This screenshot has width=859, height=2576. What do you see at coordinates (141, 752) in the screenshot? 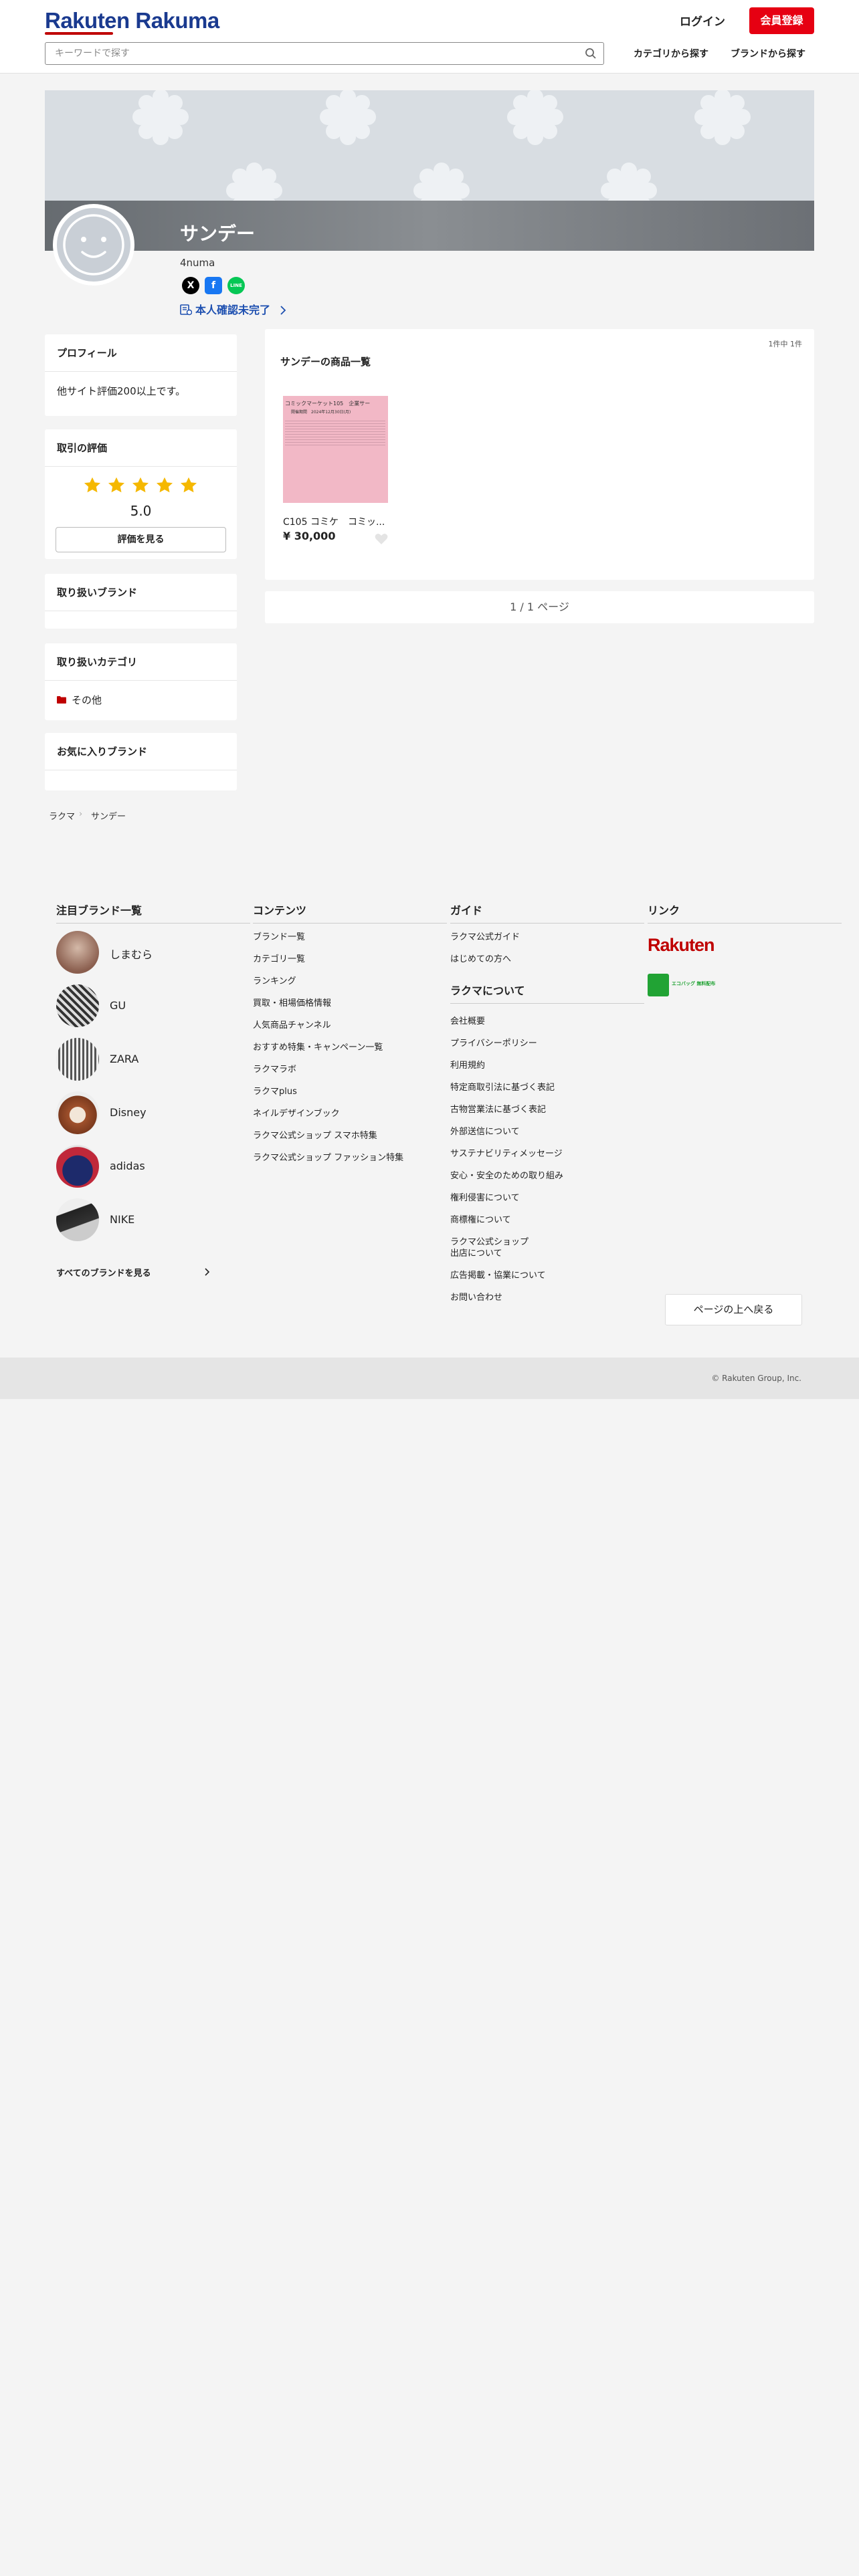
I see `fav-brands-title: お気に入りブランド` at bounding box center [141, 752].